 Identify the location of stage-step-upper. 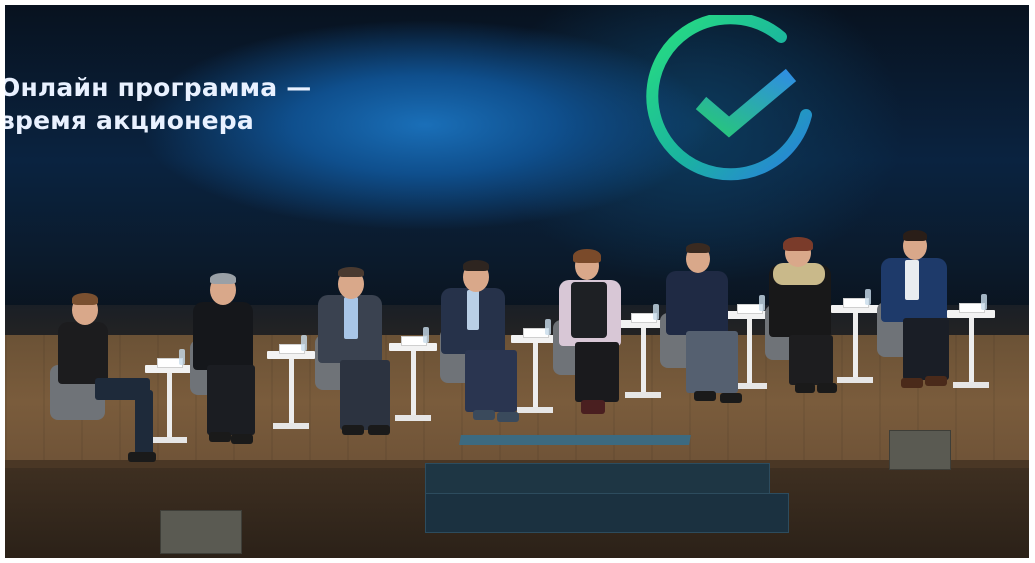
(597, 479).